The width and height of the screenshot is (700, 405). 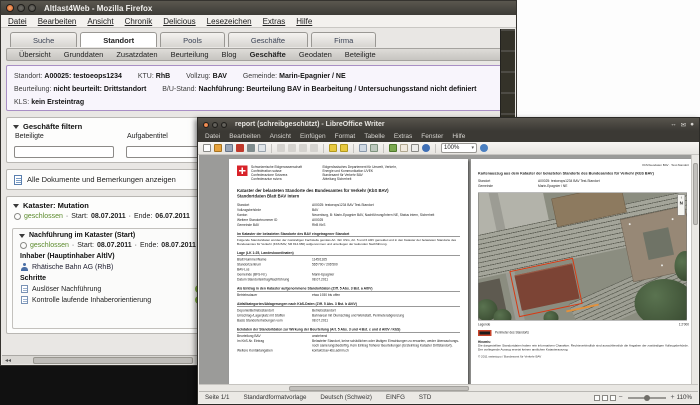 What do you see at coordinates (190, 54) in the screenshot?
I see `subtab-beurteilung: Beurteilung` at bounding box center [190, 54].